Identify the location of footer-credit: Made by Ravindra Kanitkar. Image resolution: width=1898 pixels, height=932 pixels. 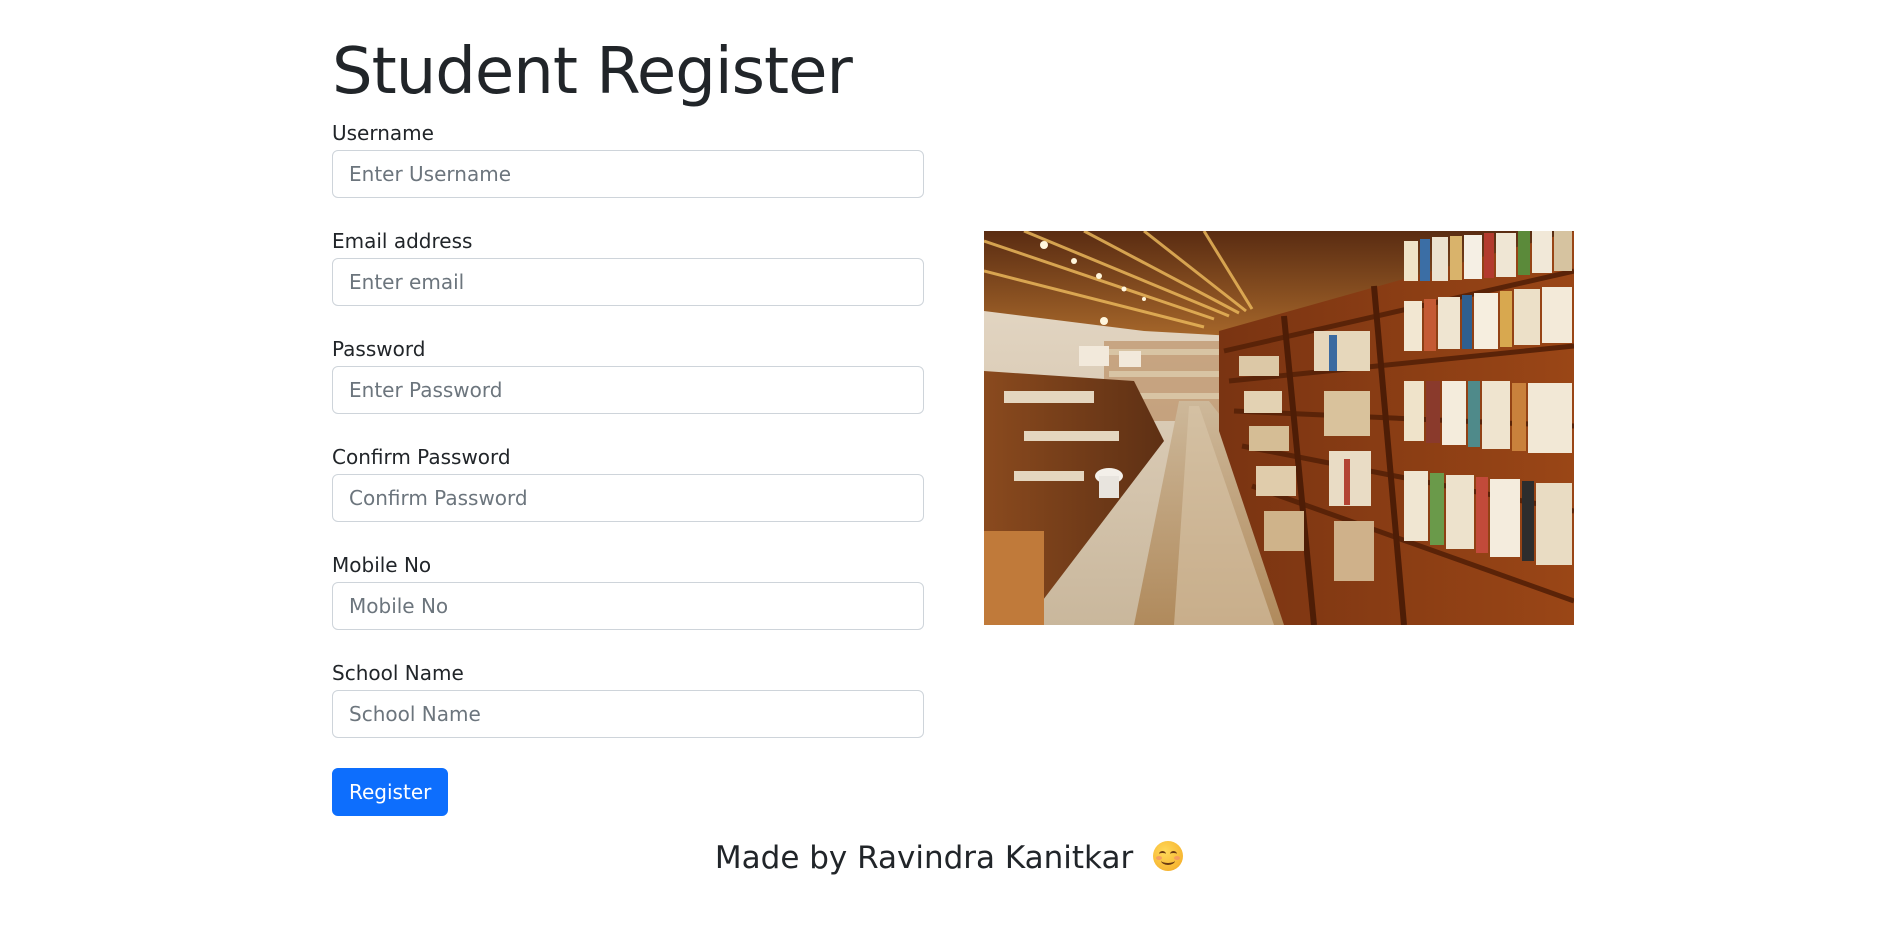
(924, 858).